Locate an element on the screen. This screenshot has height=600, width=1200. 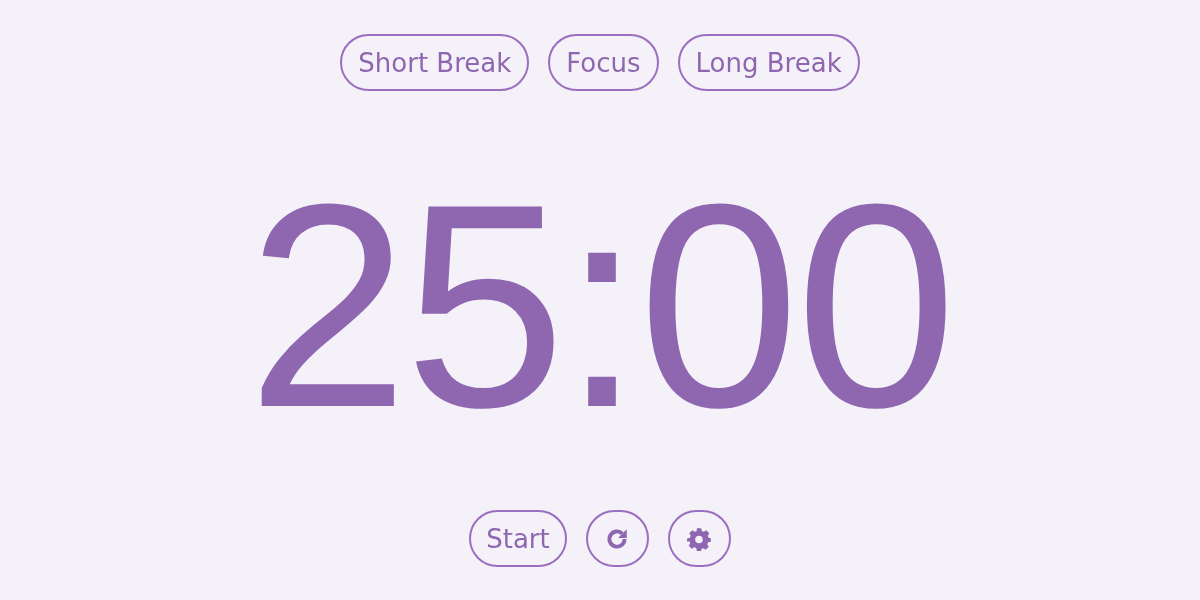
mode-tab: Long Break is located at coordinates (768, 62).